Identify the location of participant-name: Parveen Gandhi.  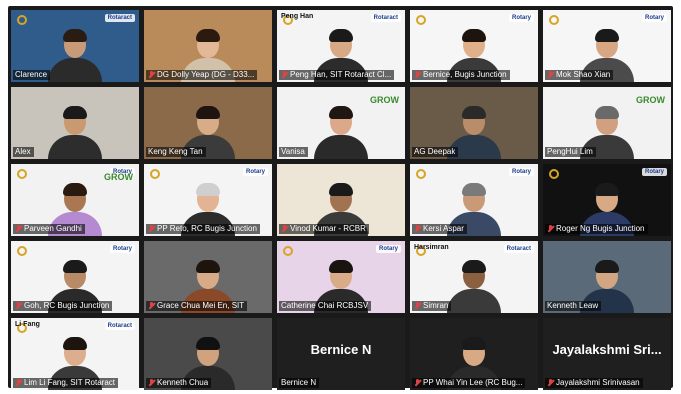
(53, 228).